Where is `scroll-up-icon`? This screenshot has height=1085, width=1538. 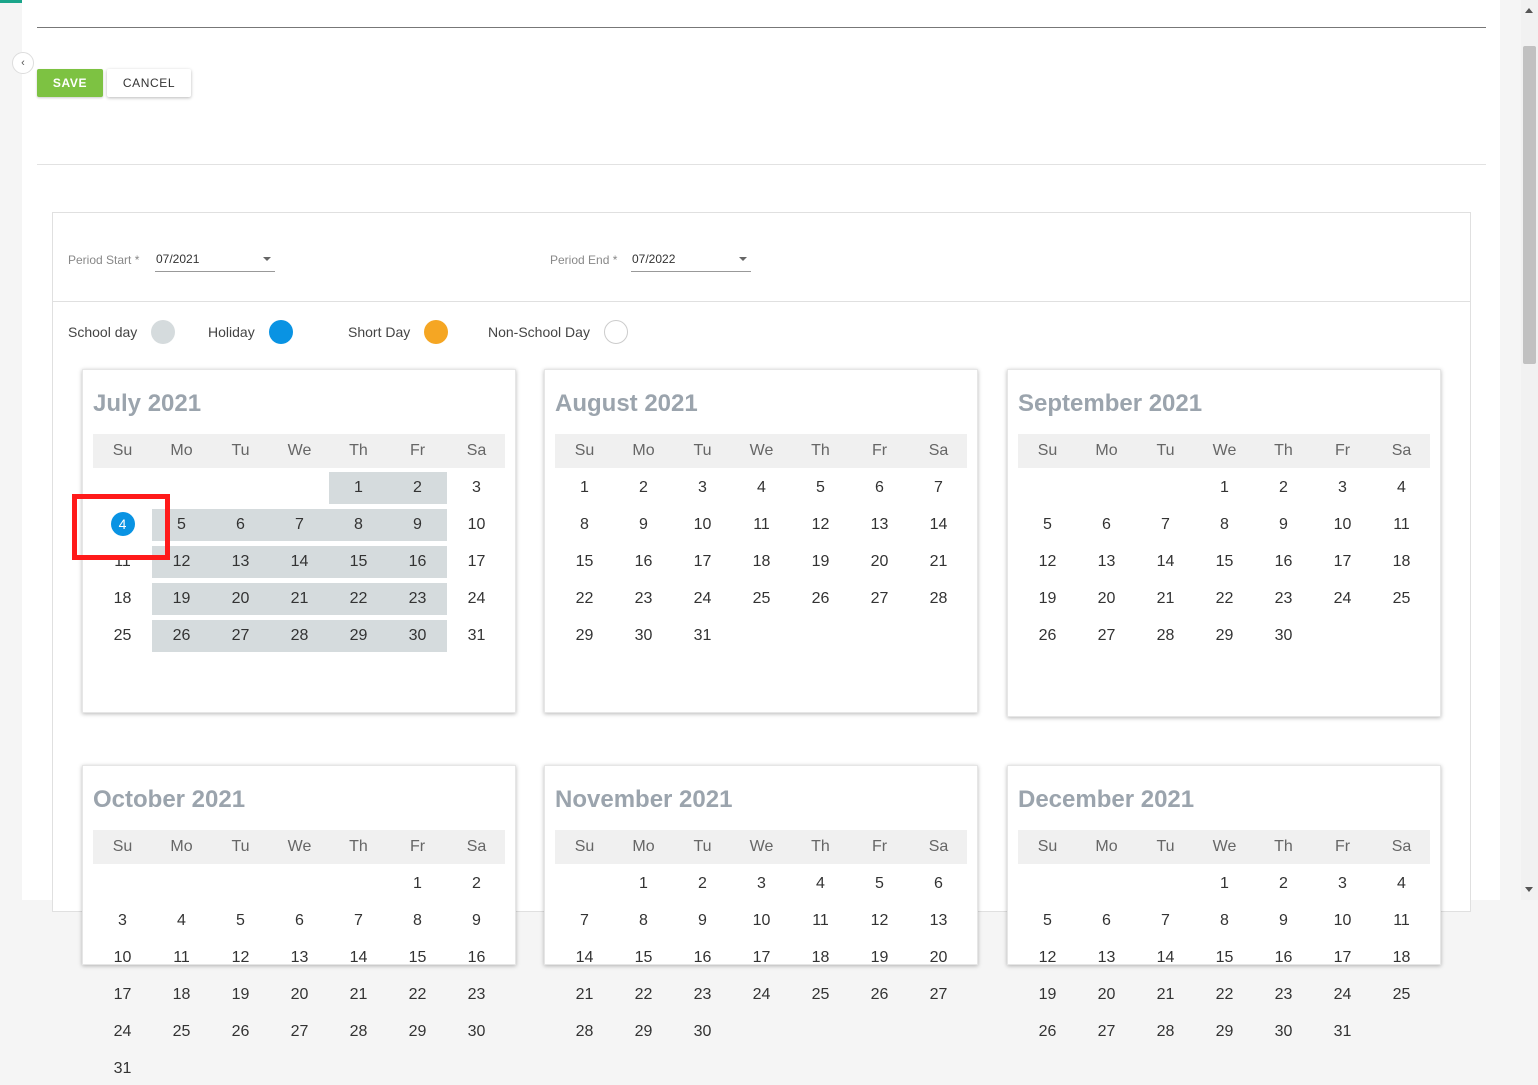
scroll-up-icon is located at coordinates (1529, 10).